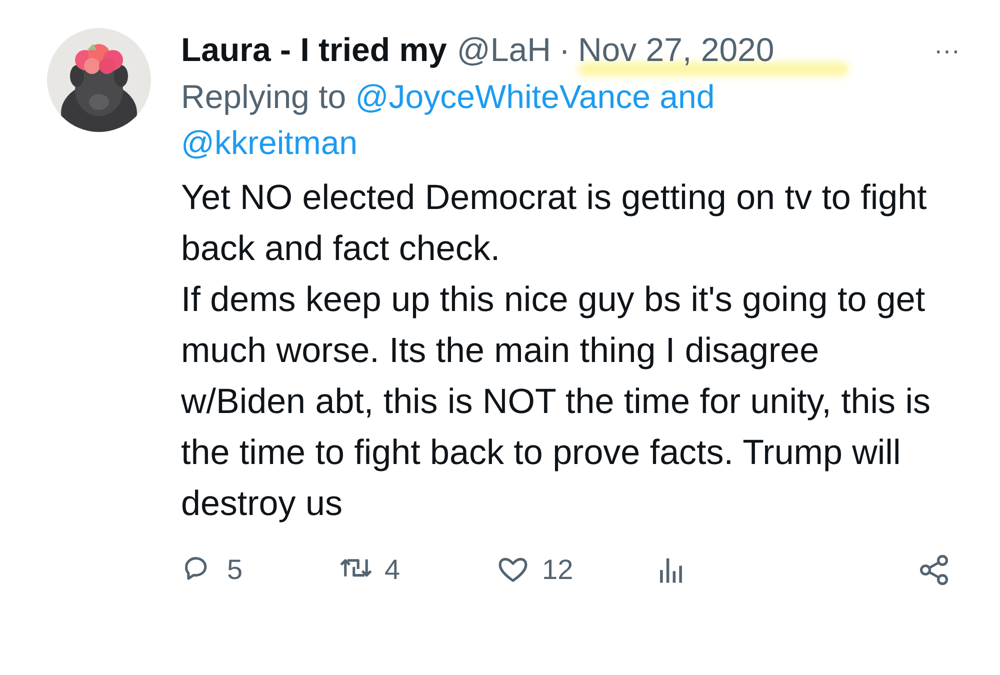  I want to click on mention-link: @kkreitman, so click(269, 142).